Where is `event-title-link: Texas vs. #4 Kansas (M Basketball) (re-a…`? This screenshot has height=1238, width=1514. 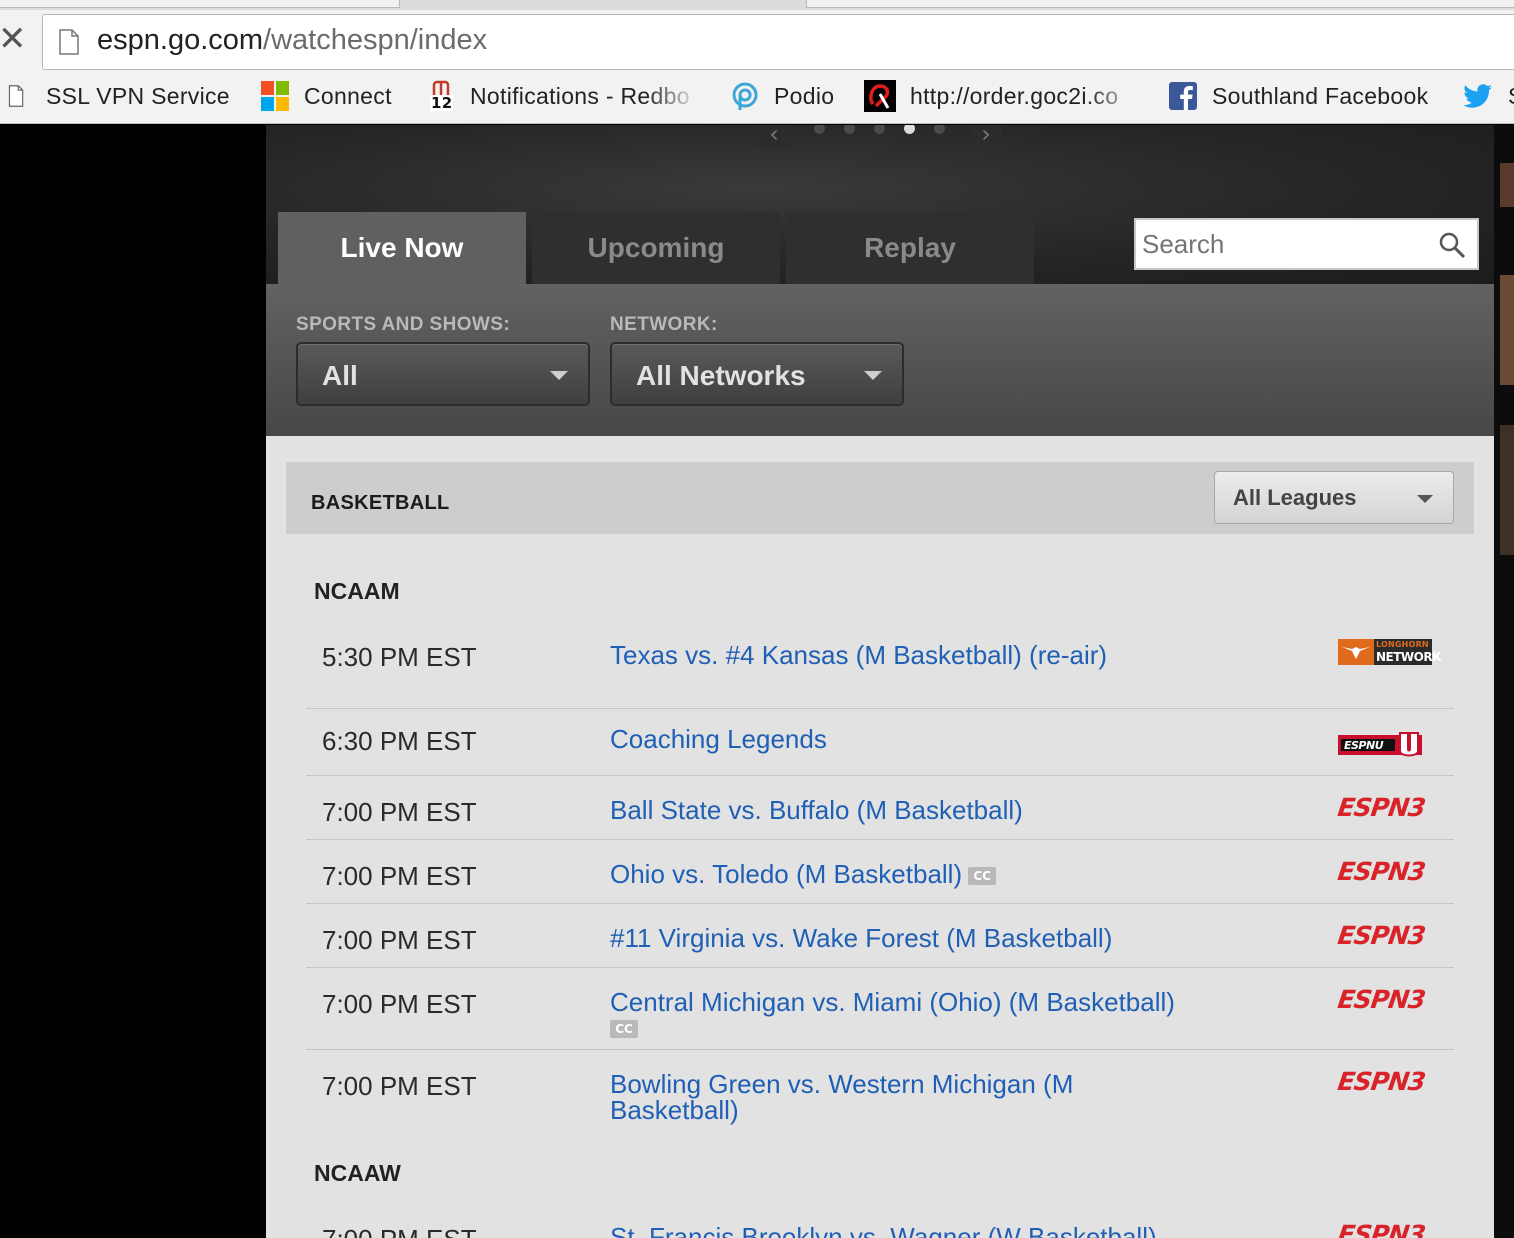 event-title-link: Texas vs. #4 Kansas (M Basketball) (re-a… is located at coordinates (960, 655).